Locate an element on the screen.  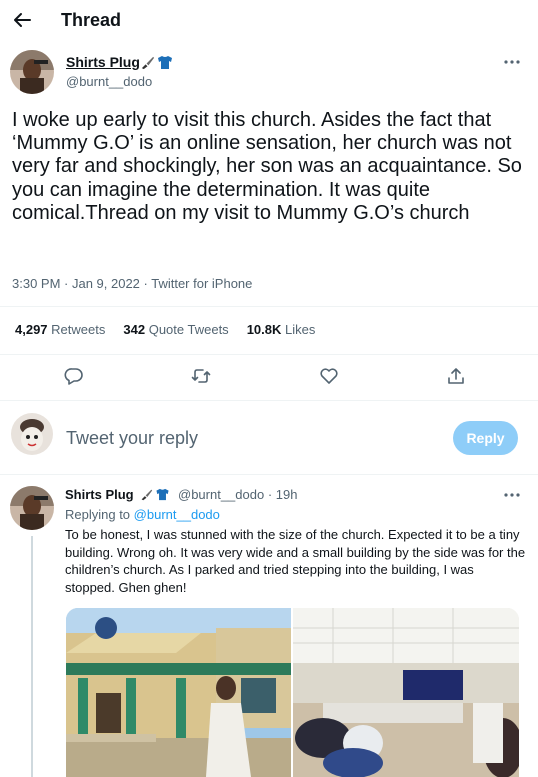
thread-line is located at coordinates (32, 656).